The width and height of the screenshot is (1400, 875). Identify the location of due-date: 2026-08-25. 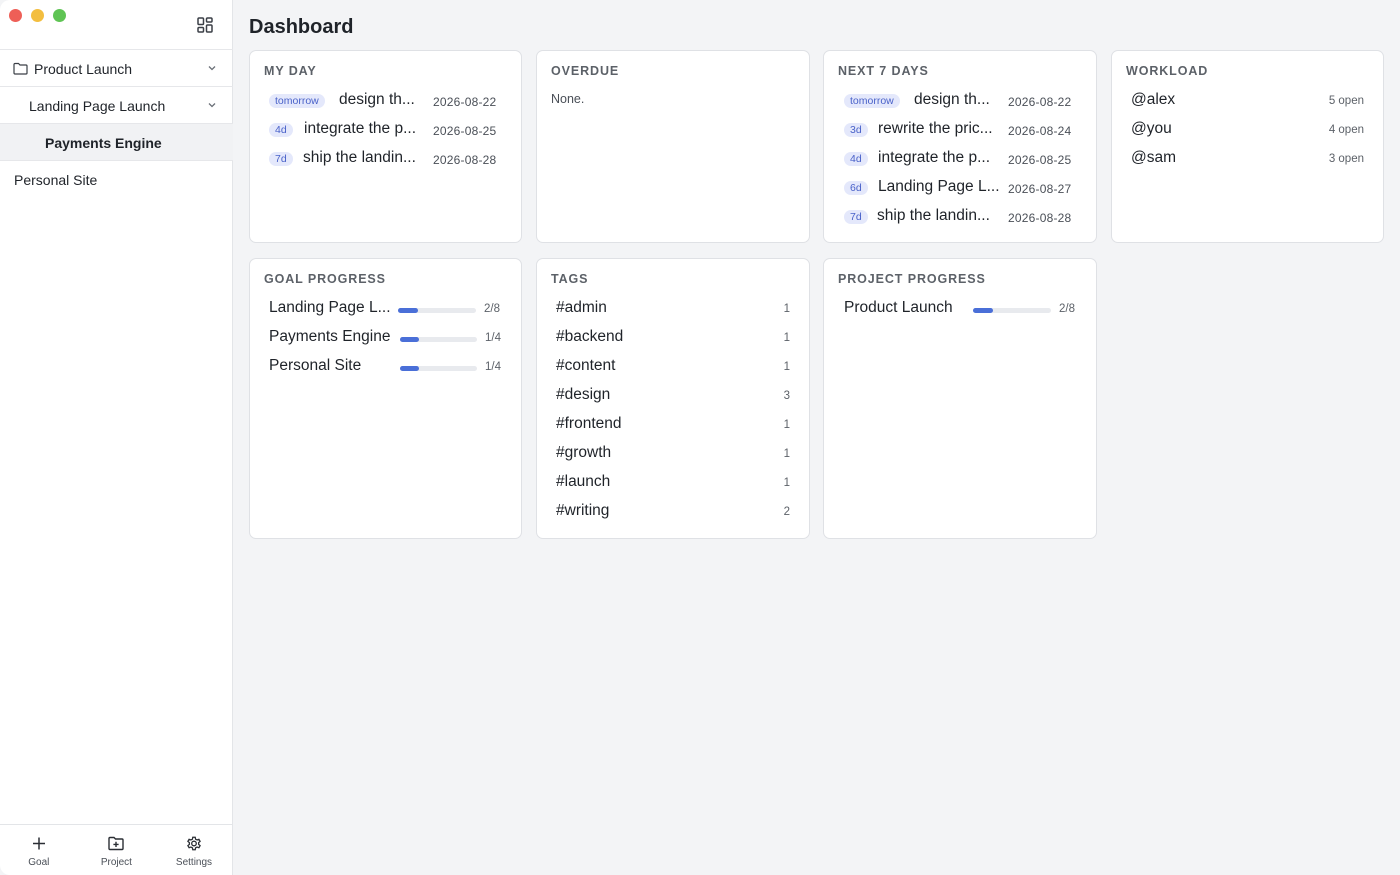
(465, 131).